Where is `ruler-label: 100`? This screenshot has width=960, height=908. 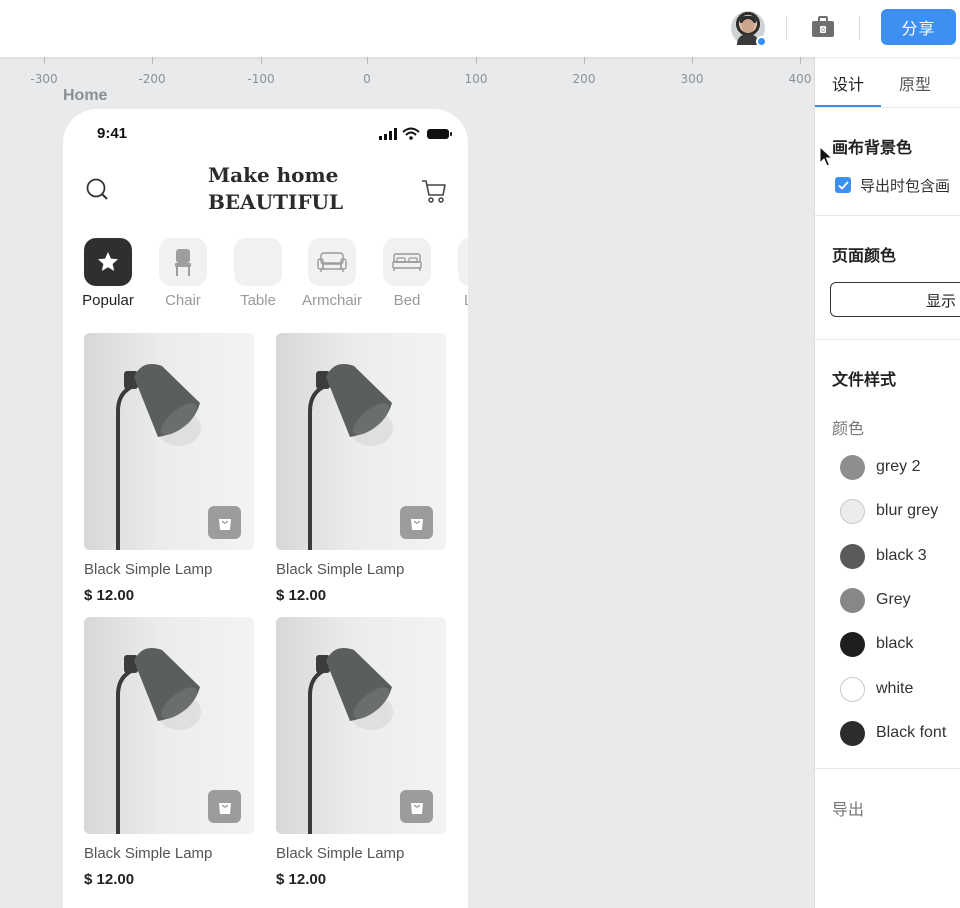 ruler-label: 100 is located at coordinates (476, 79).